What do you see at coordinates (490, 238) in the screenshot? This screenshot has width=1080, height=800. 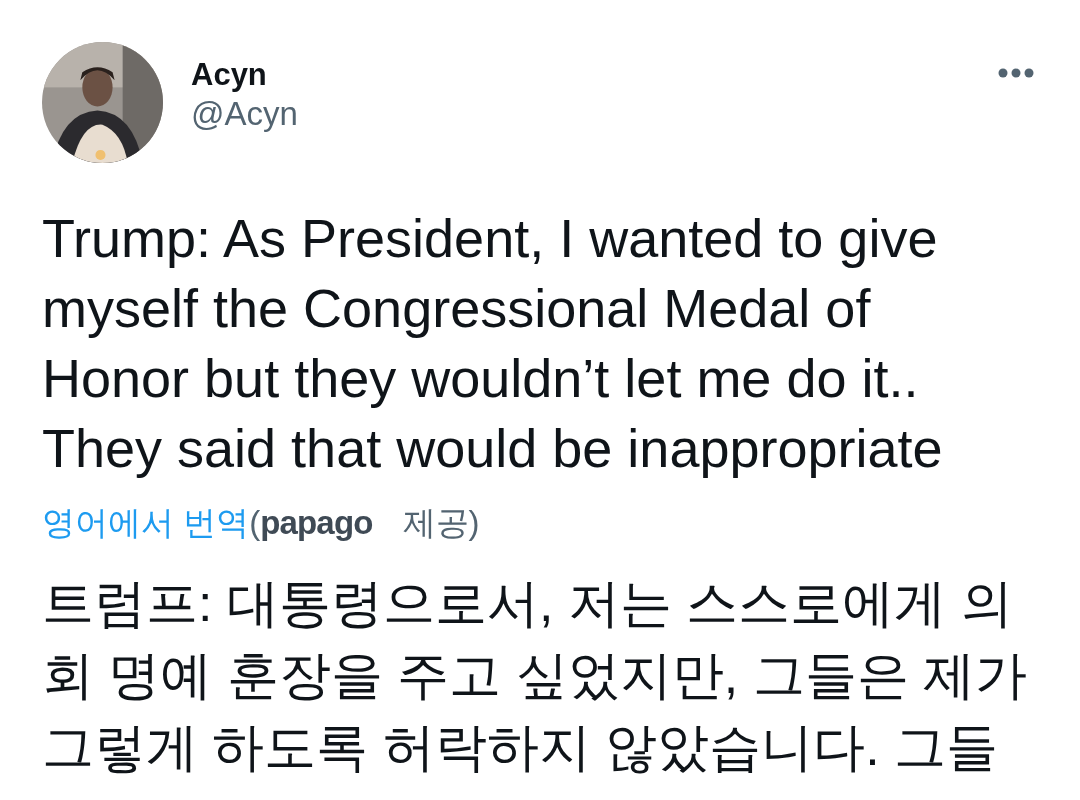 I see `tweet-text-line: Trump: As President, I wanted to give` at bounding box center [490, 238].